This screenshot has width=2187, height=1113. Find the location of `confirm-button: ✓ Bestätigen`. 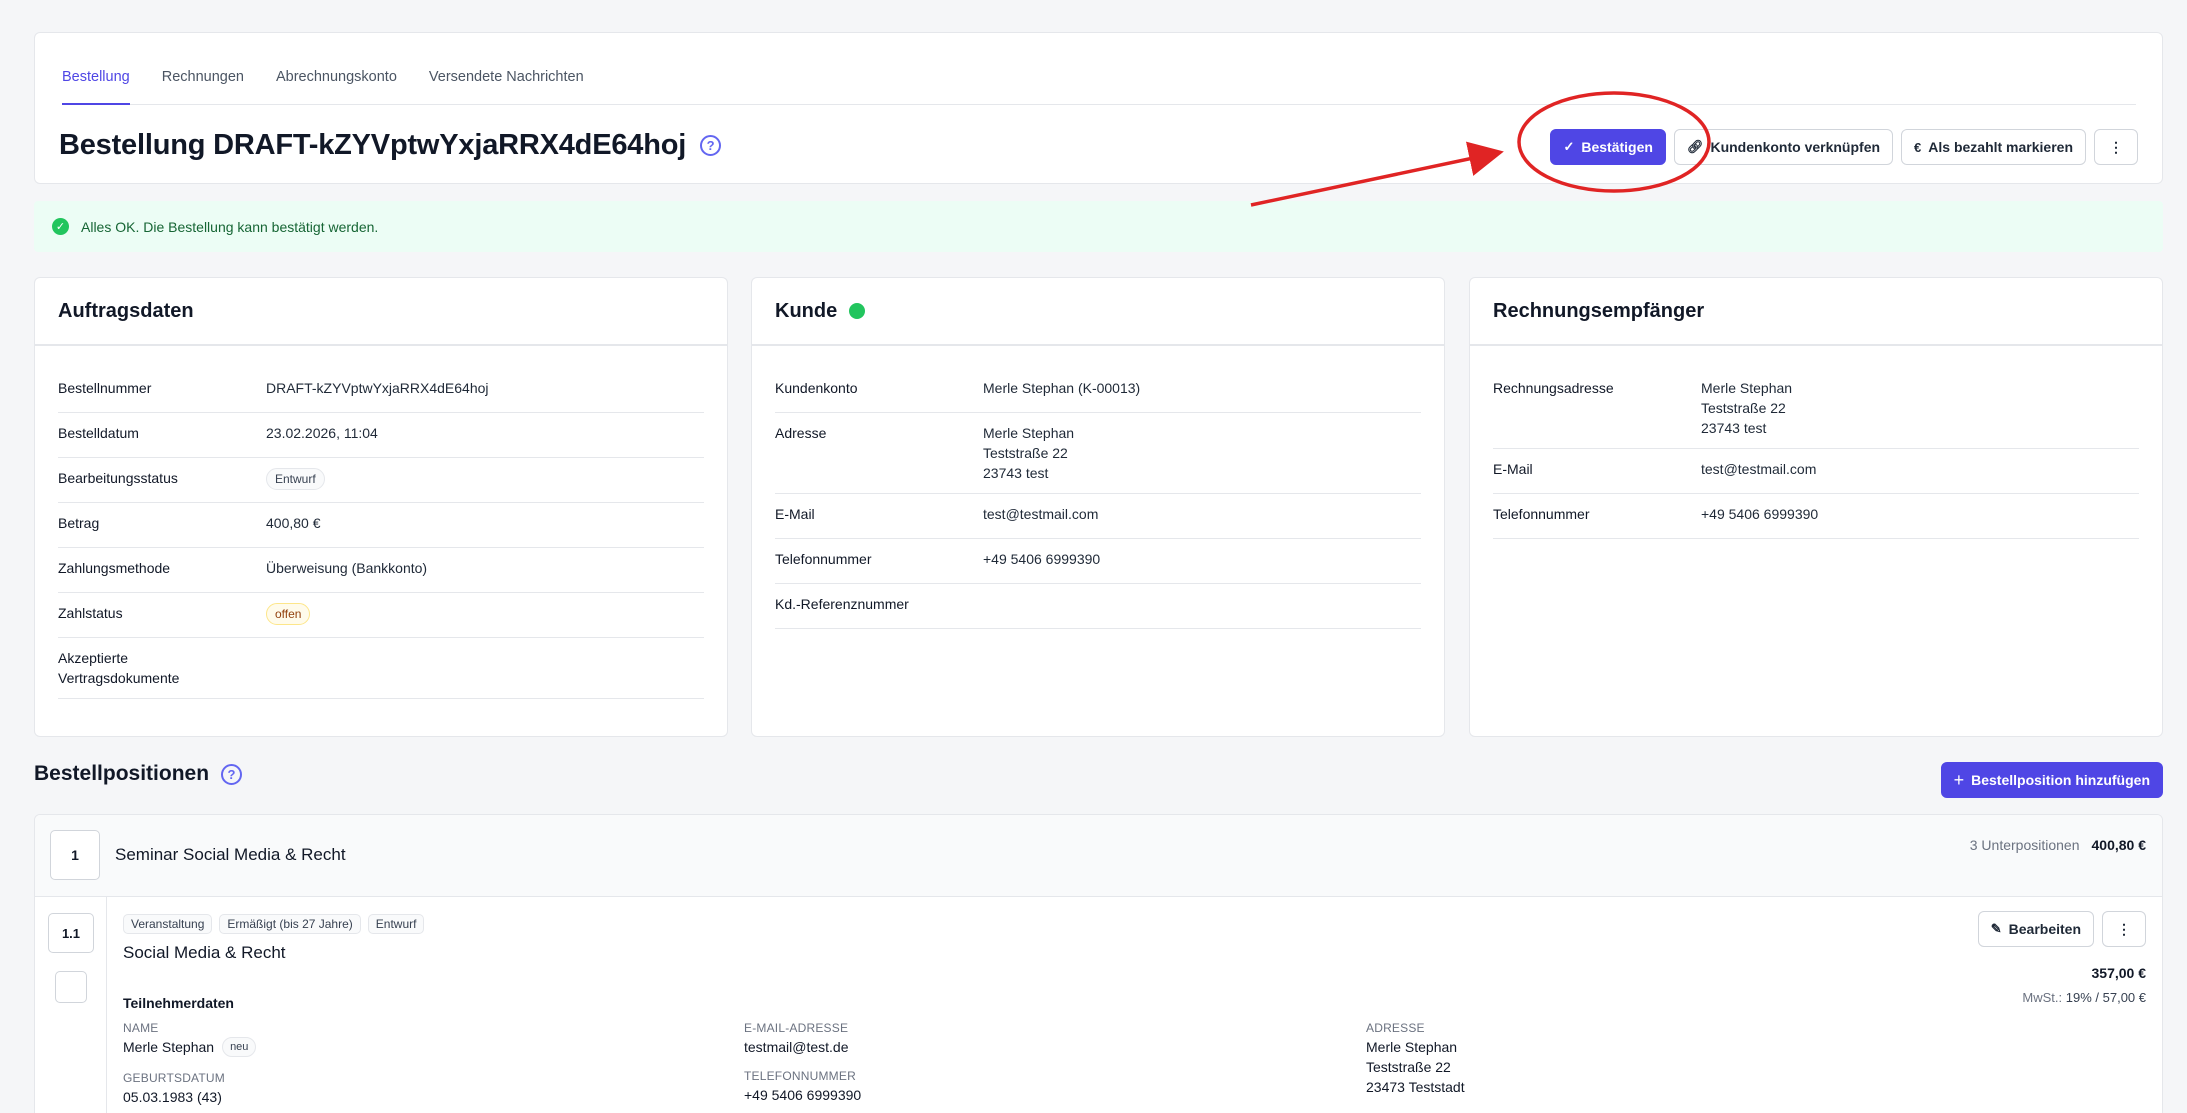

confirm-button: ✓ Bestätigen is located at coordinates (1608, 147).